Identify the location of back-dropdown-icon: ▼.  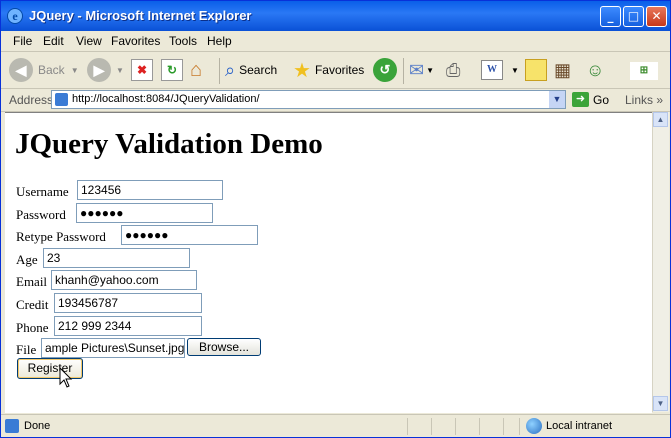
(74, 70).